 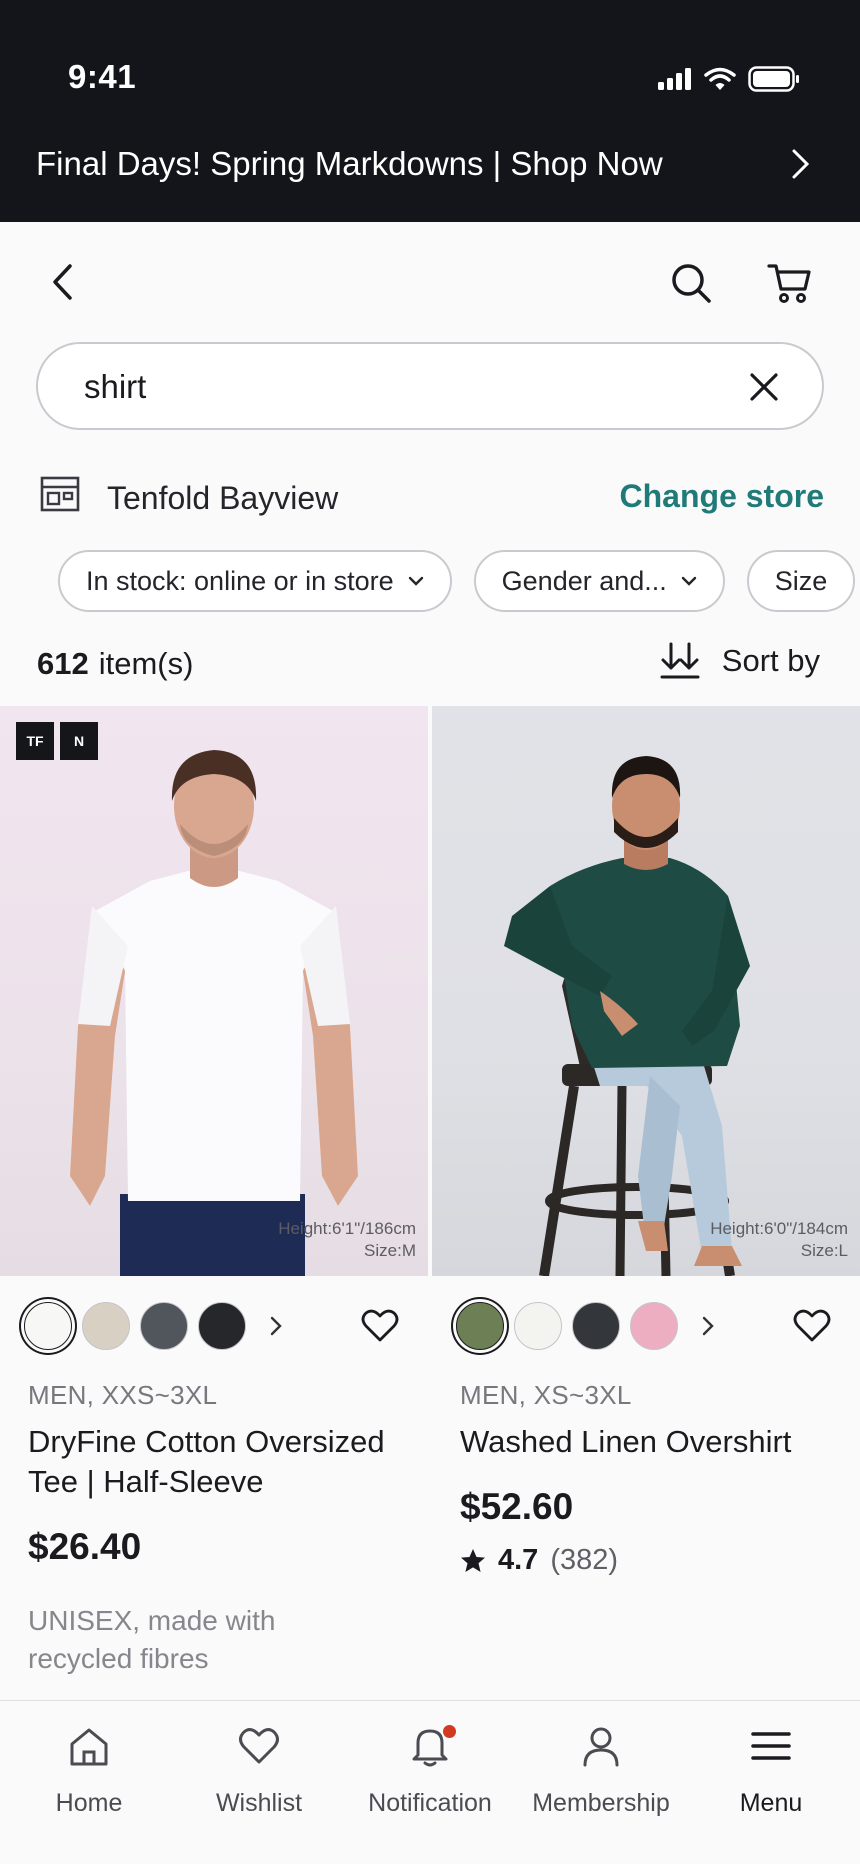 I want to click on clear-search-button, so click(x=764, y=387).